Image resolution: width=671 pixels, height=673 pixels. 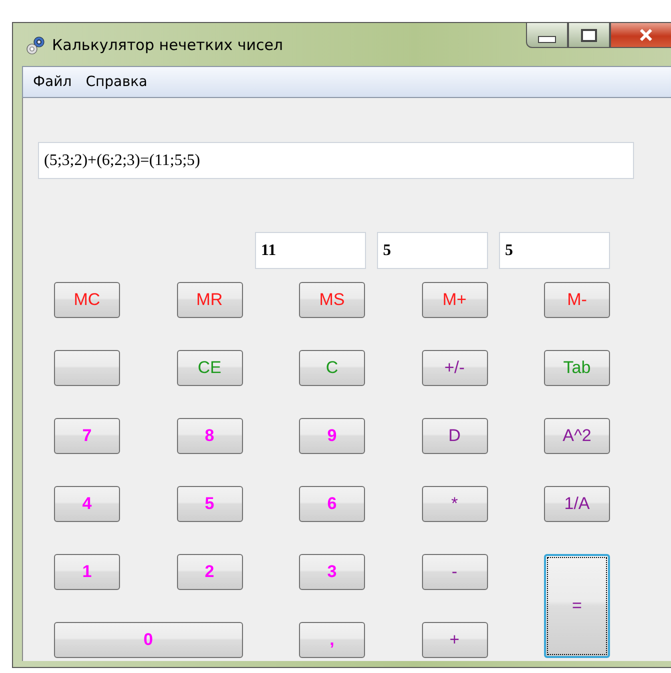 I want to click on calc-button: 7, so click(x=87, y=436).